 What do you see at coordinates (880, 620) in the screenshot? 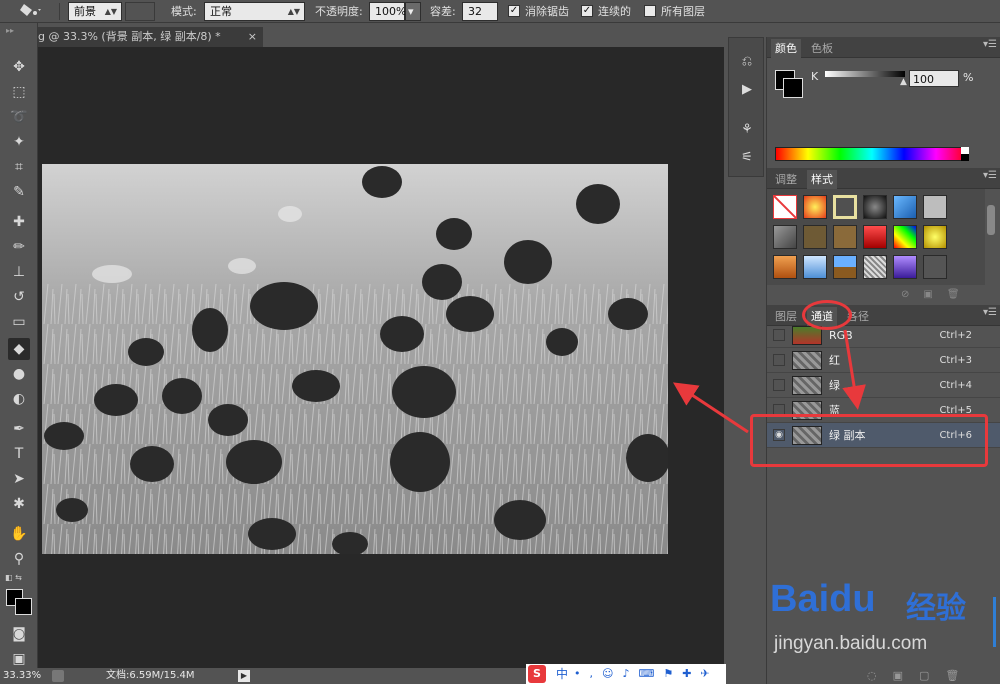
I see `baidu-watermark: Baidu 经验 jingyan.baidu.com` at bounding box center [880, 620].